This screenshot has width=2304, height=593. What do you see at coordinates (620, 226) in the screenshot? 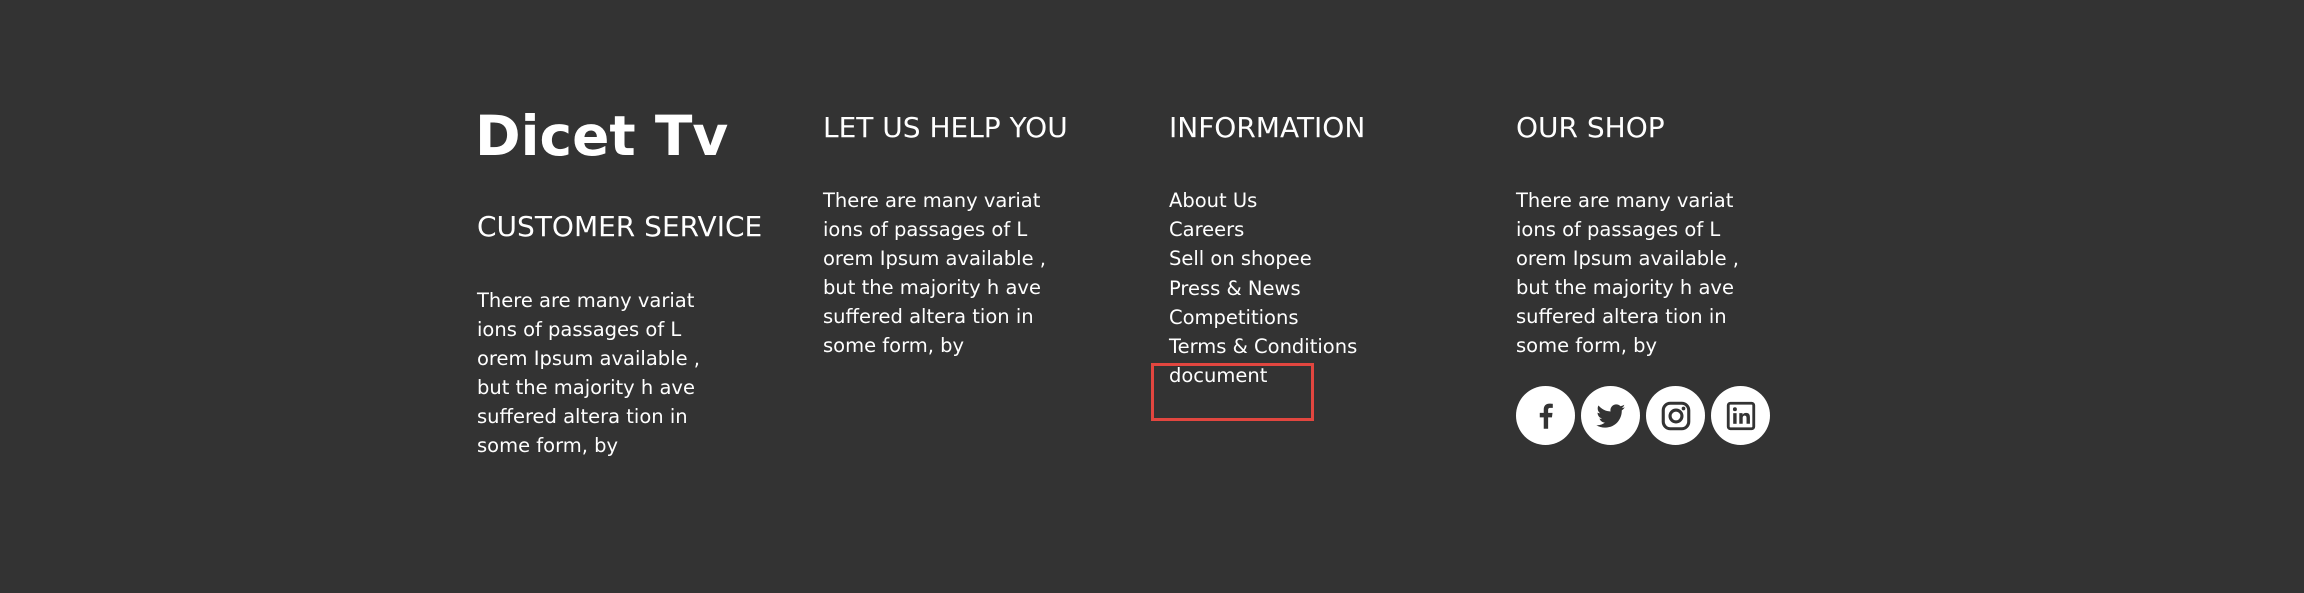
I see `customer-service-heading: CUSTOMER SERVICE` at bounding box center [620, 226].